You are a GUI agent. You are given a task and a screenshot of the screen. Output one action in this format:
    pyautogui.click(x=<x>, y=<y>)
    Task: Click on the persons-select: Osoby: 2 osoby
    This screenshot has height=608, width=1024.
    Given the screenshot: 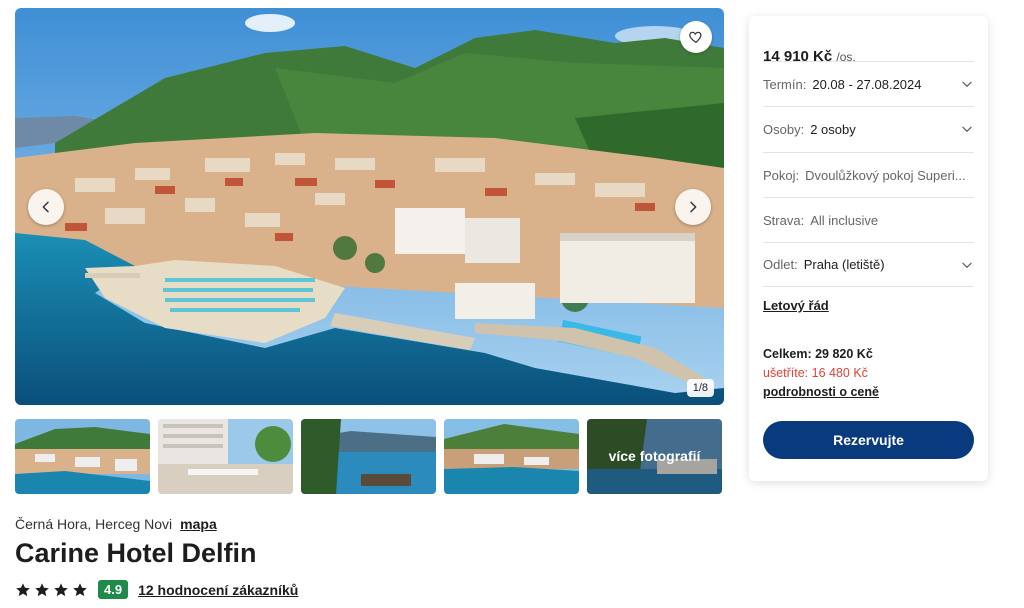 What is the action you would take?
    pyautogui.click(x=868, y=128)
    